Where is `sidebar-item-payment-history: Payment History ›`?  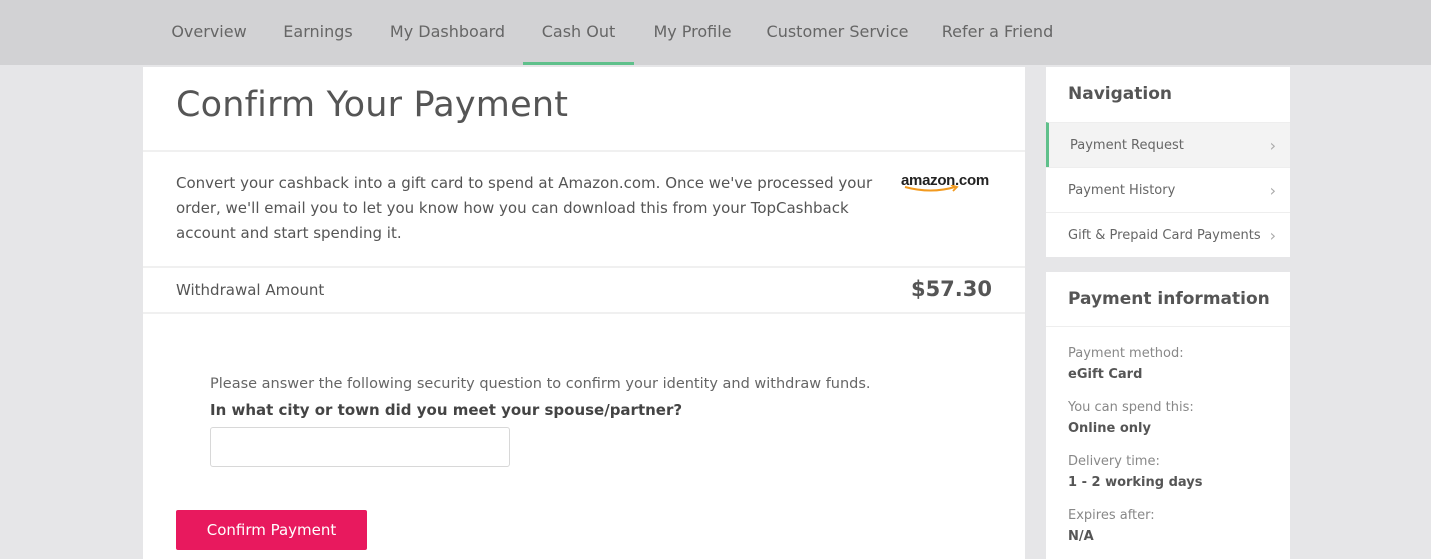
sidebar-item-payment-history: Payment History › is located at coordinates (1168, 189).